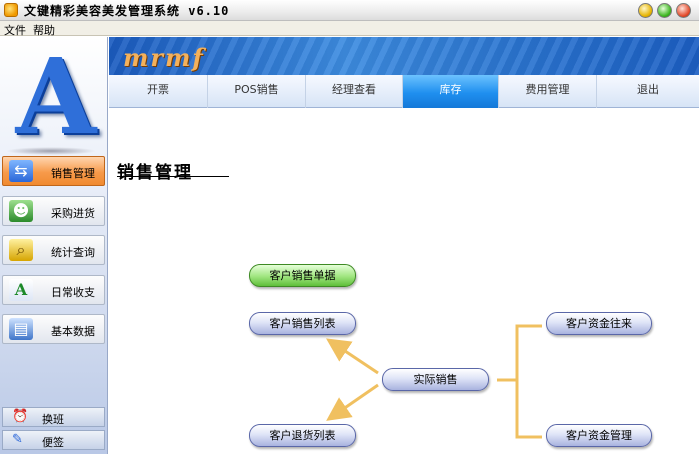 The image size is (699, 454). What do you see at coordinates (158, 91) in the screenshot?
I see `tab-invoice: 开票` at bounding box center [158, 91].